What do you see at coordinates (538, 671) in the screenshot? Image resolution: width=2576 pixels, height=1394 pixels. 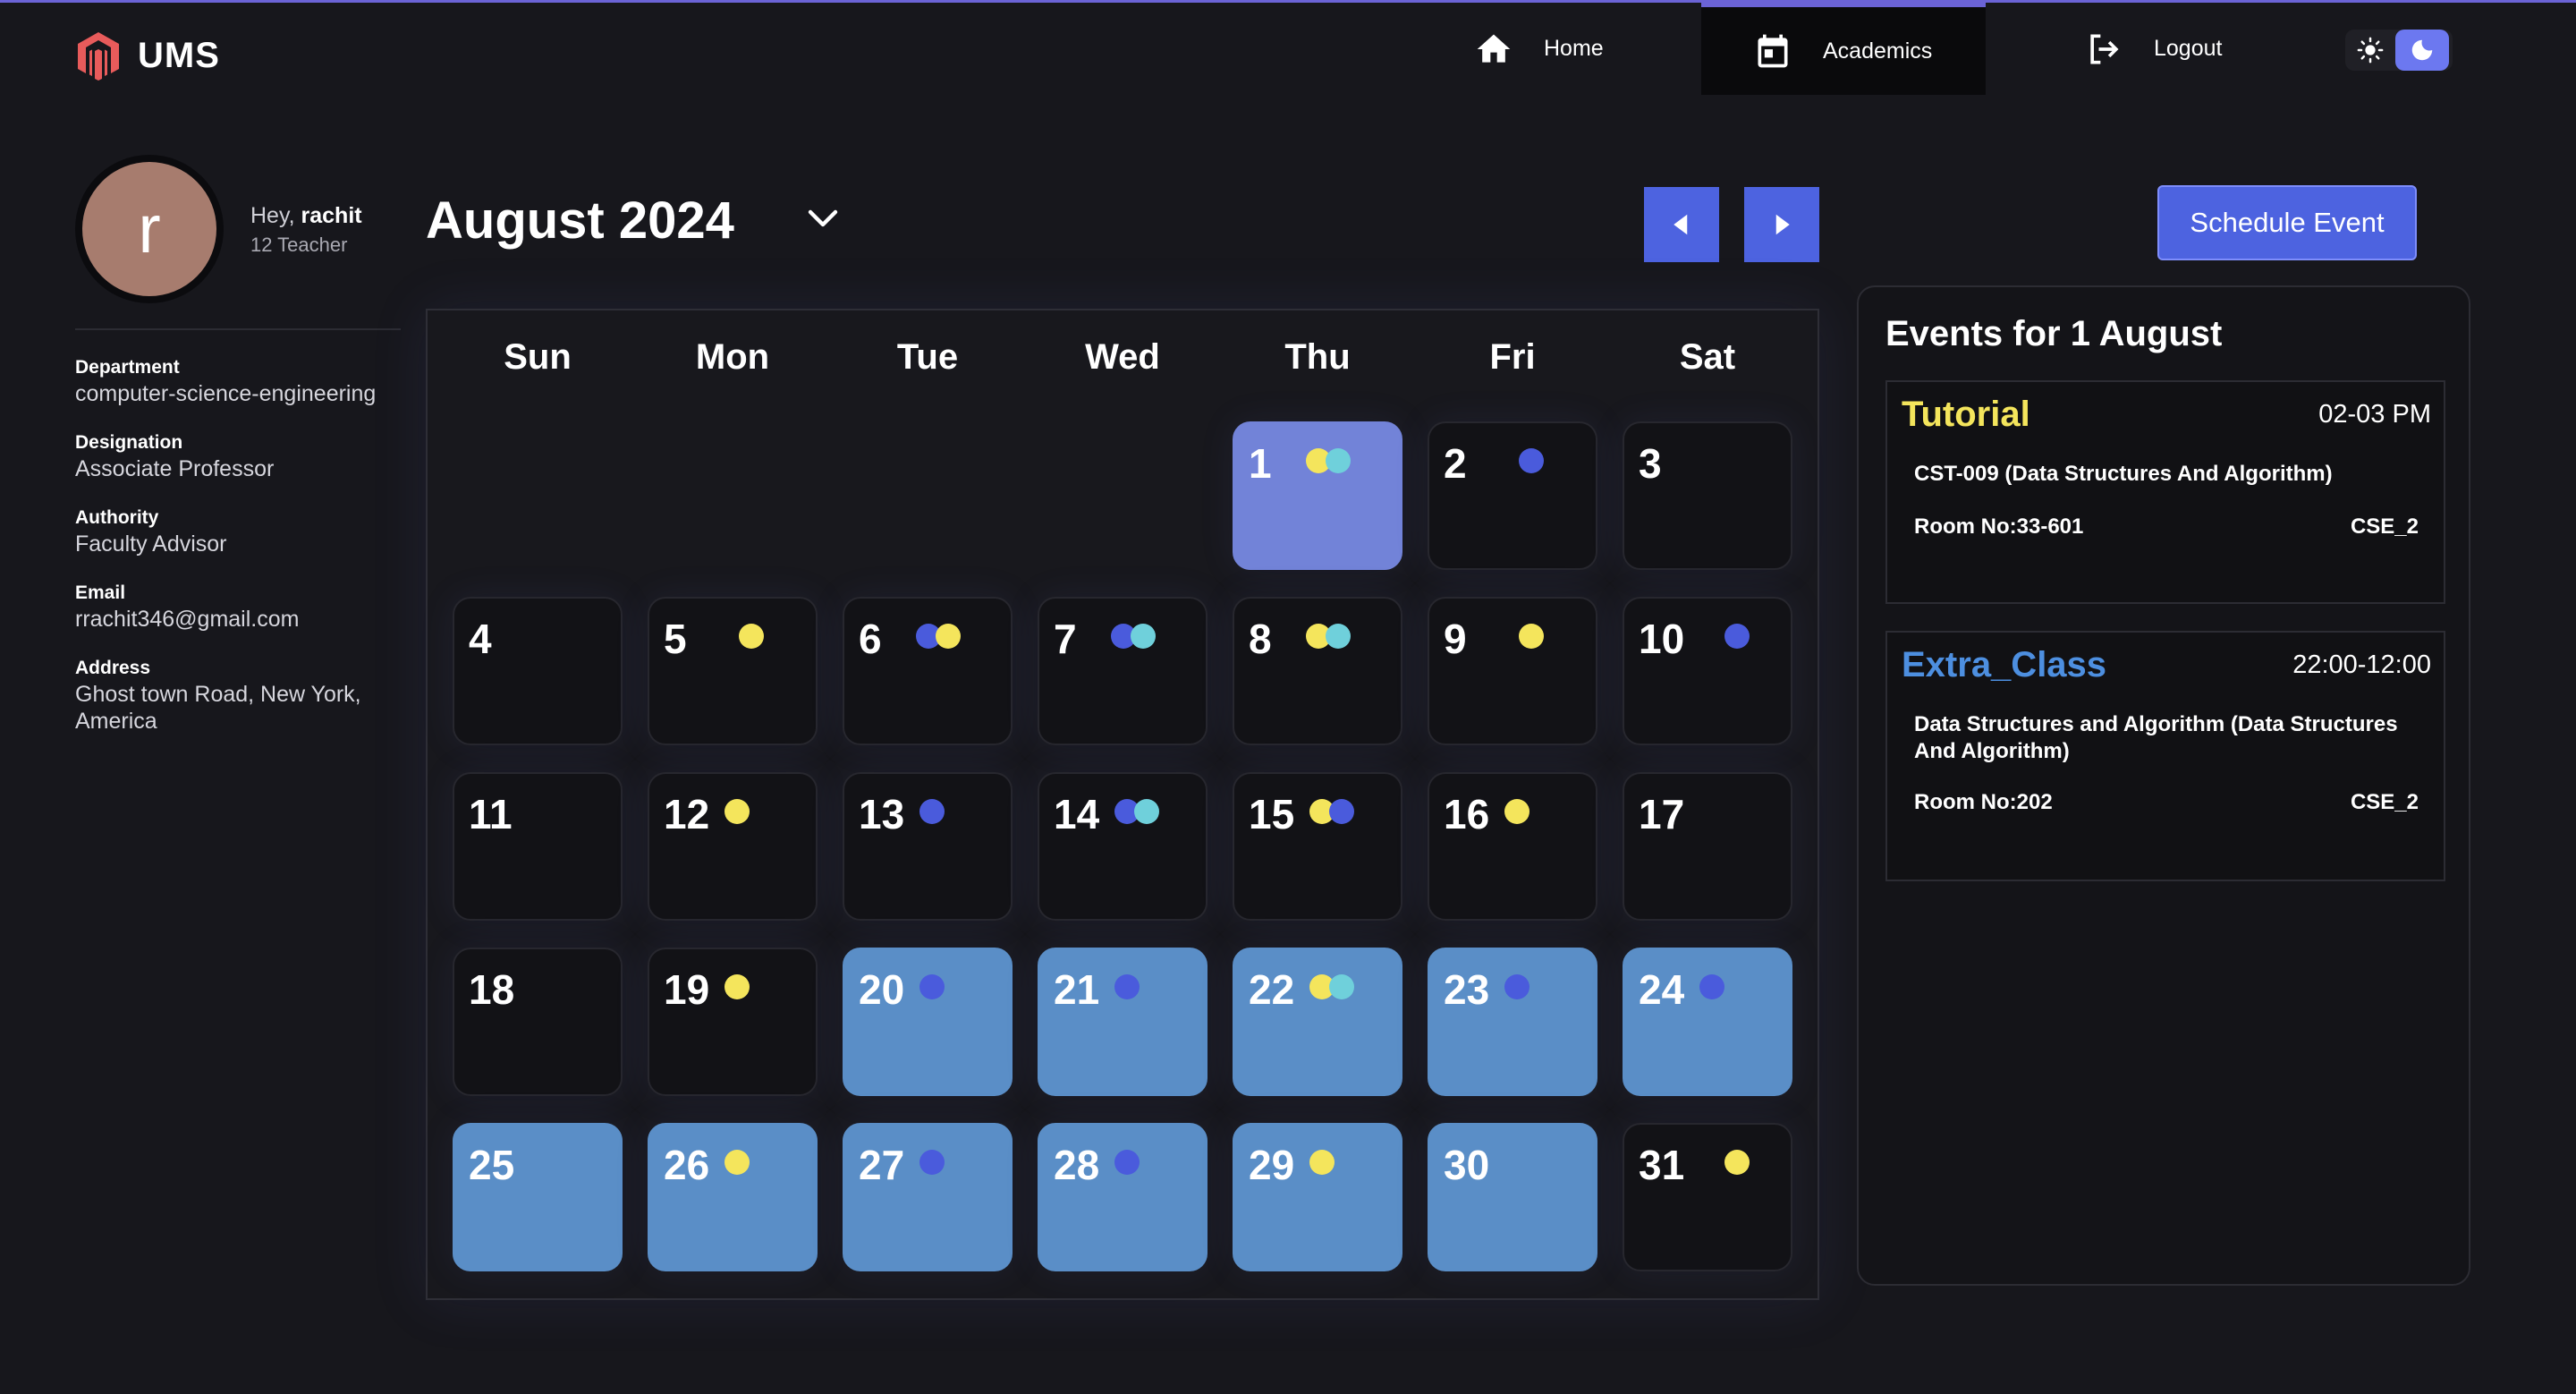 I see `day-cell: 4` at bounding box center [538, 671].